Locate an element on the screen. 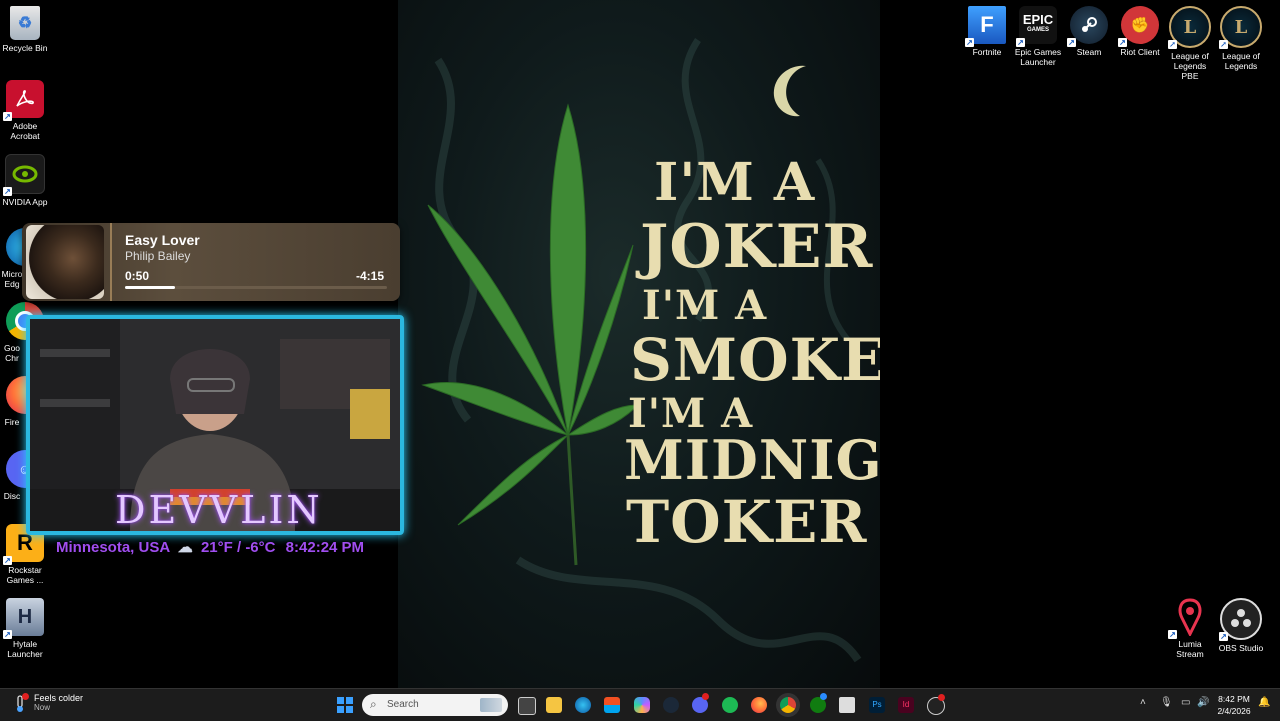  edge-taskbar-icon is located at coordinates (583, 705).